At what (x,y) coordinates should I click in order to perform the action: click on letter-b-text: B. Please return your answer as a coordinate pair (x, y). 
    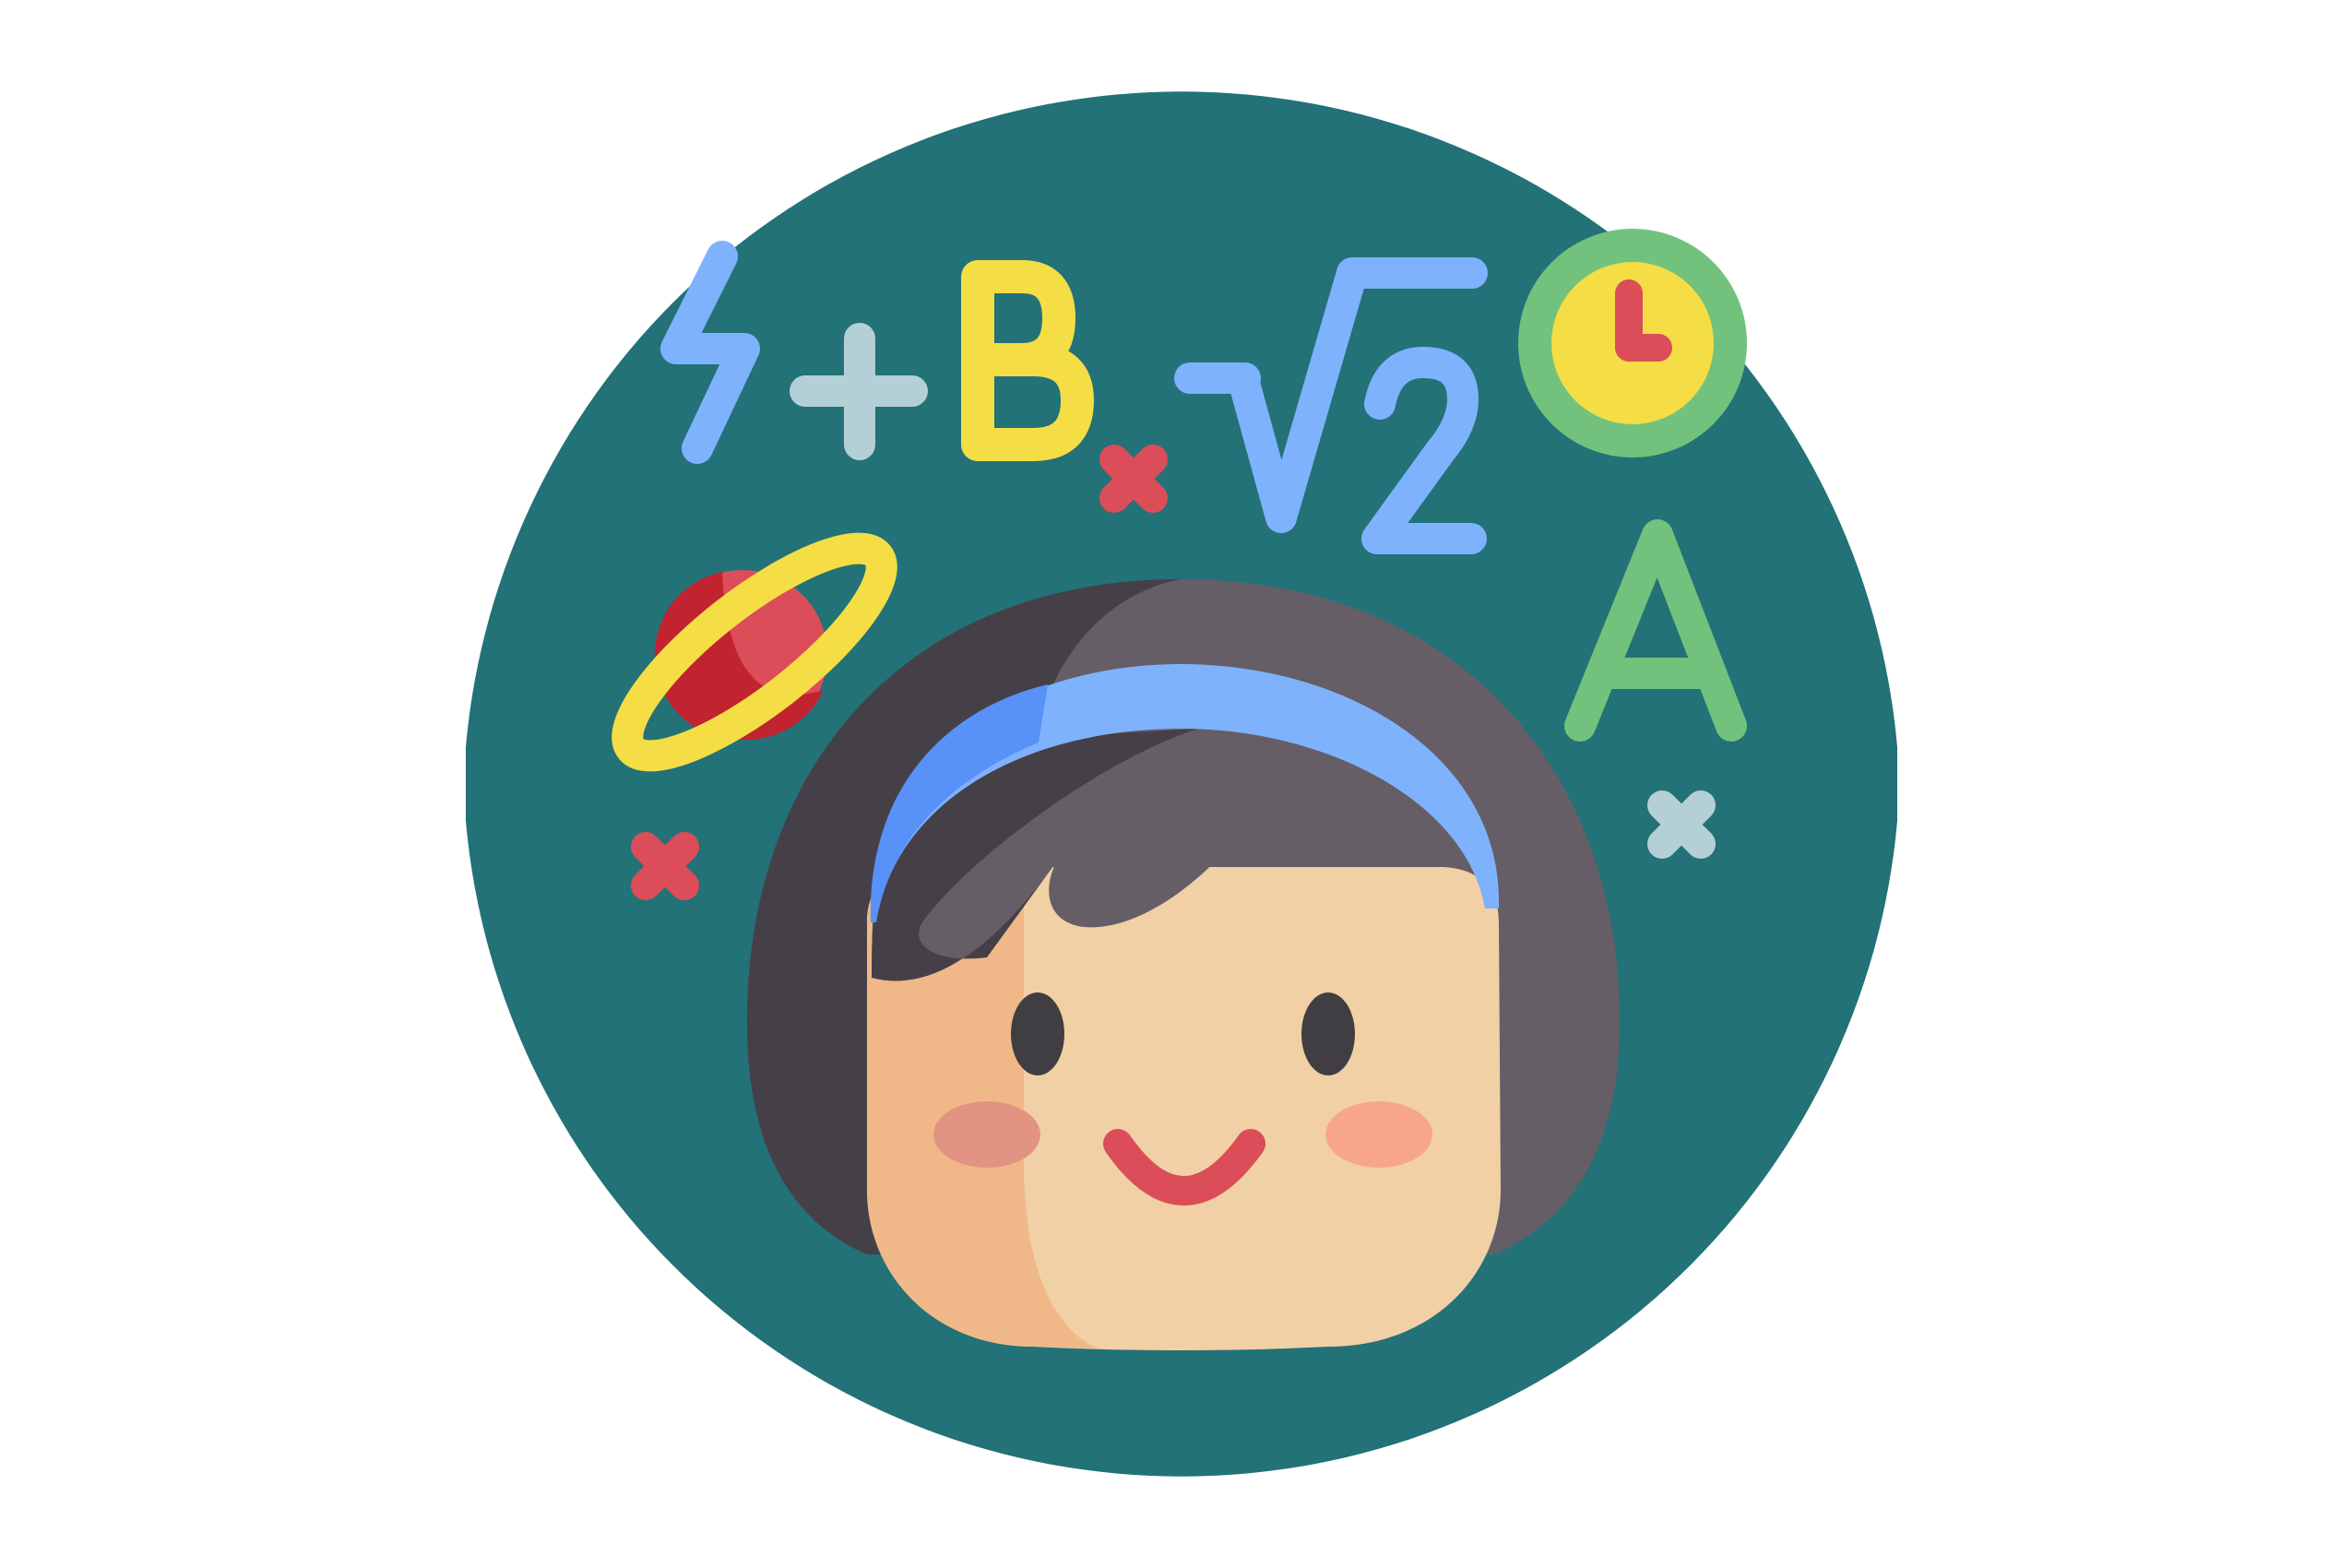
    Looking at the image, I should click on (1027, 374).